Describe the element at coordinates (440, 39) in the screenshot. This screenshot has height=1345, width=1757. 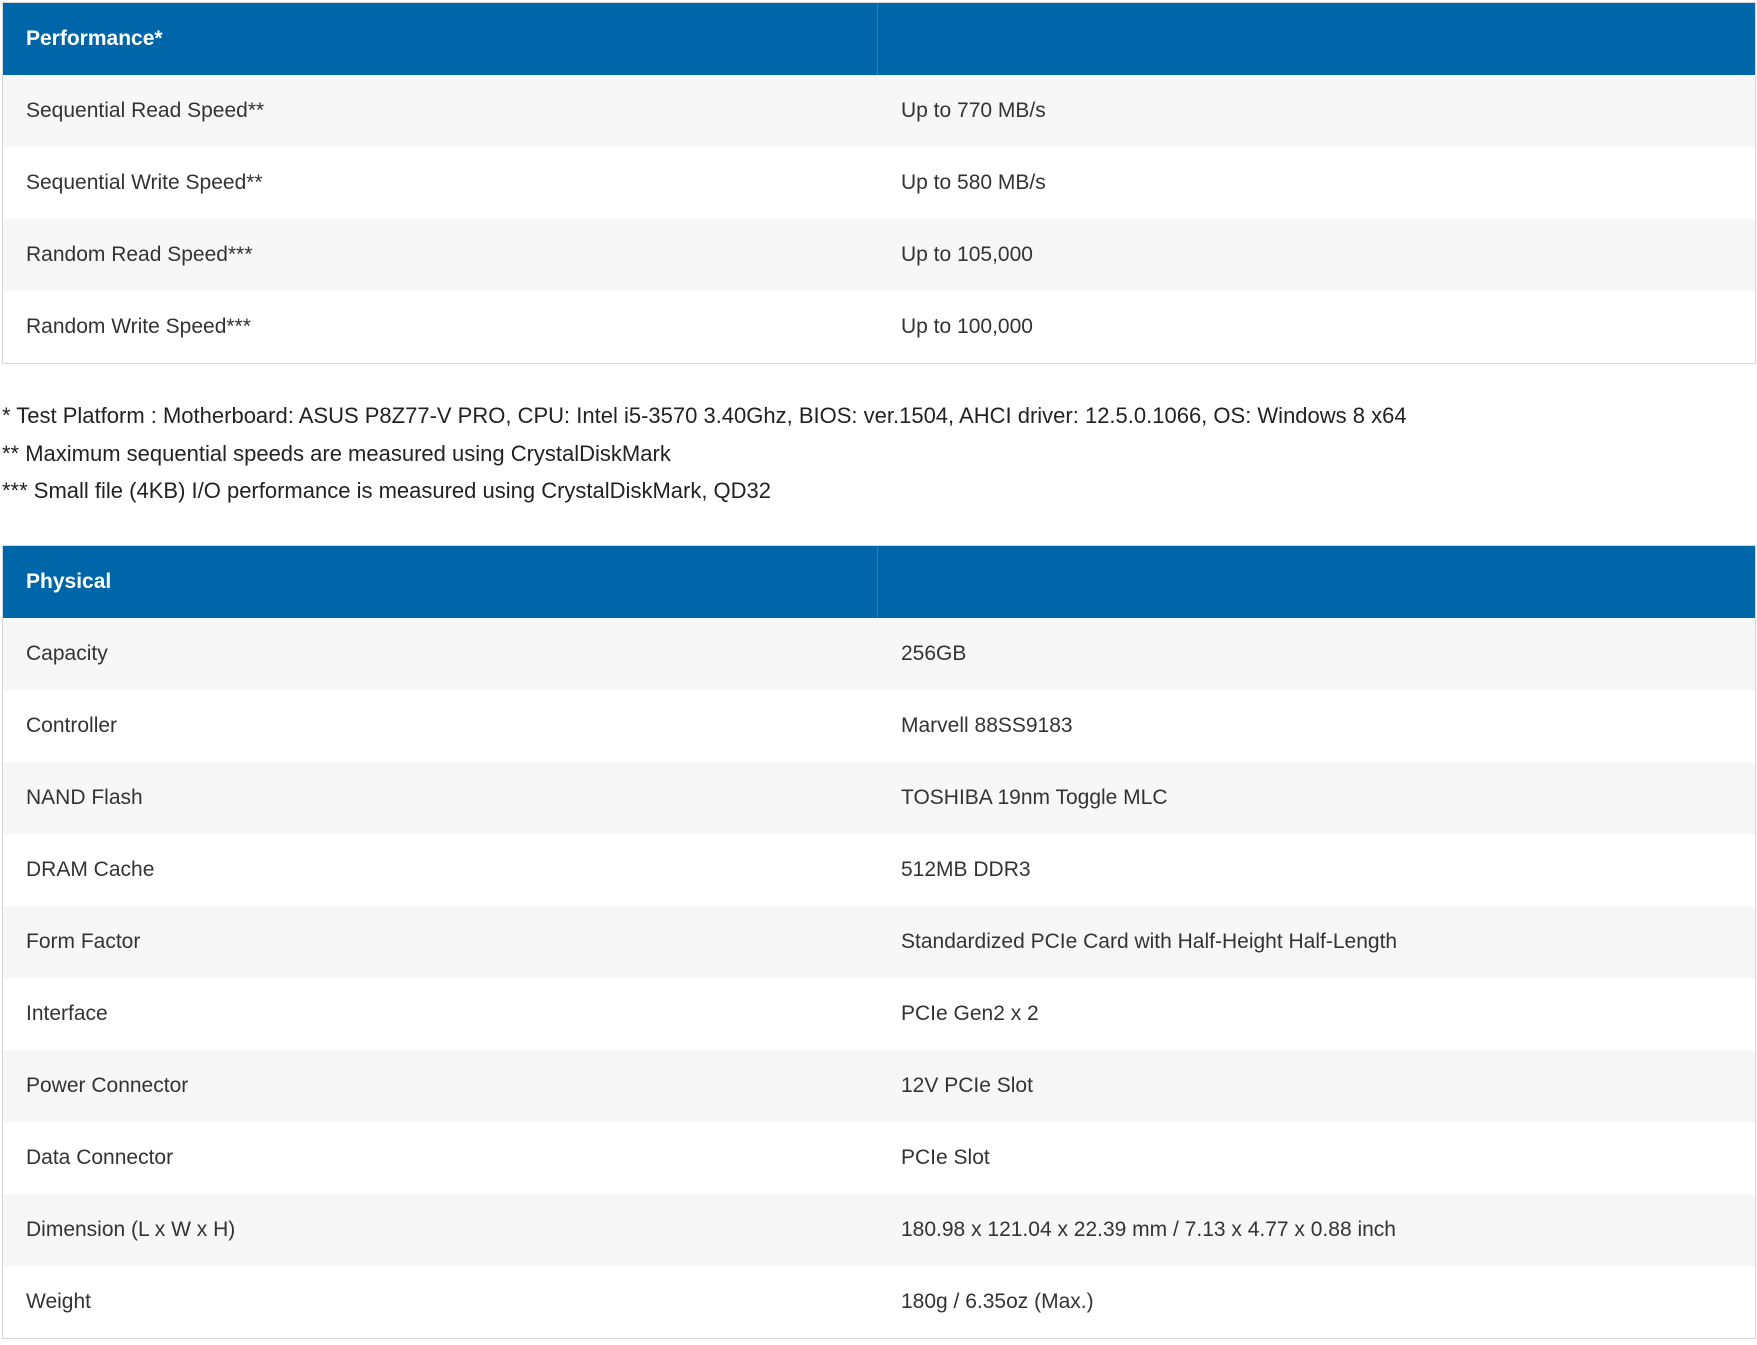
I see `performance-header: Performance*` at that location.